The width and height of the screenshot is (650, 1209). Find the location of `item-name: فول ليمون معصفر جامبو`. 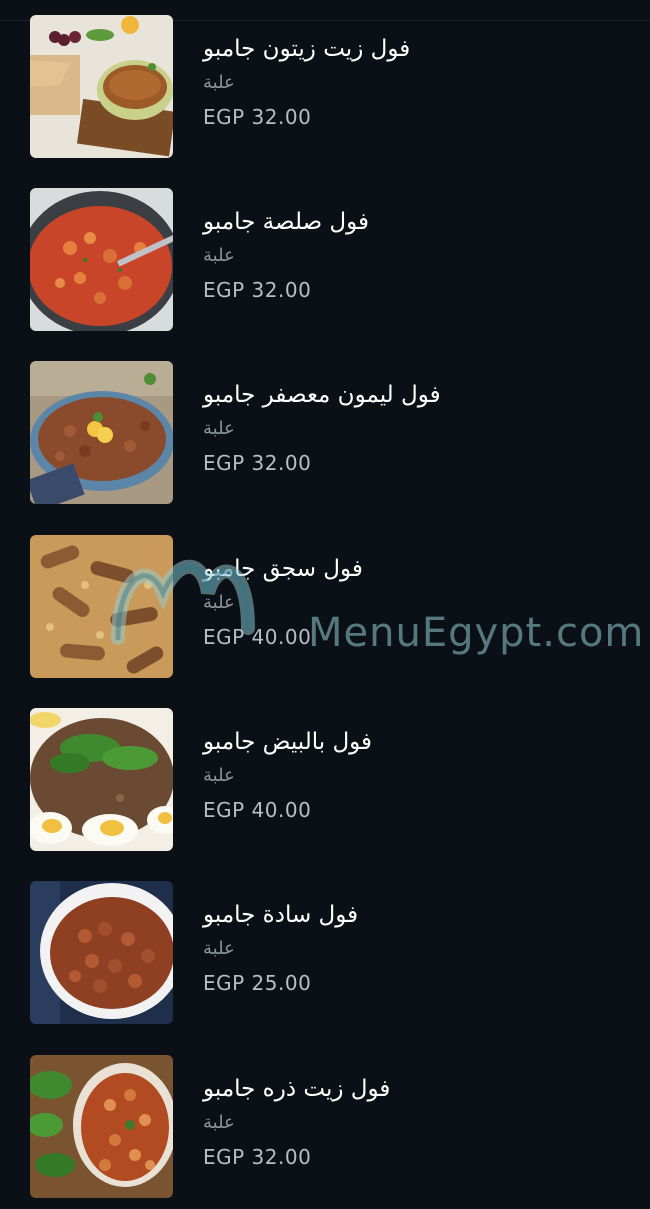

item-name: فول ليمون معصفر جامبو is located at coordinates (322, 395).